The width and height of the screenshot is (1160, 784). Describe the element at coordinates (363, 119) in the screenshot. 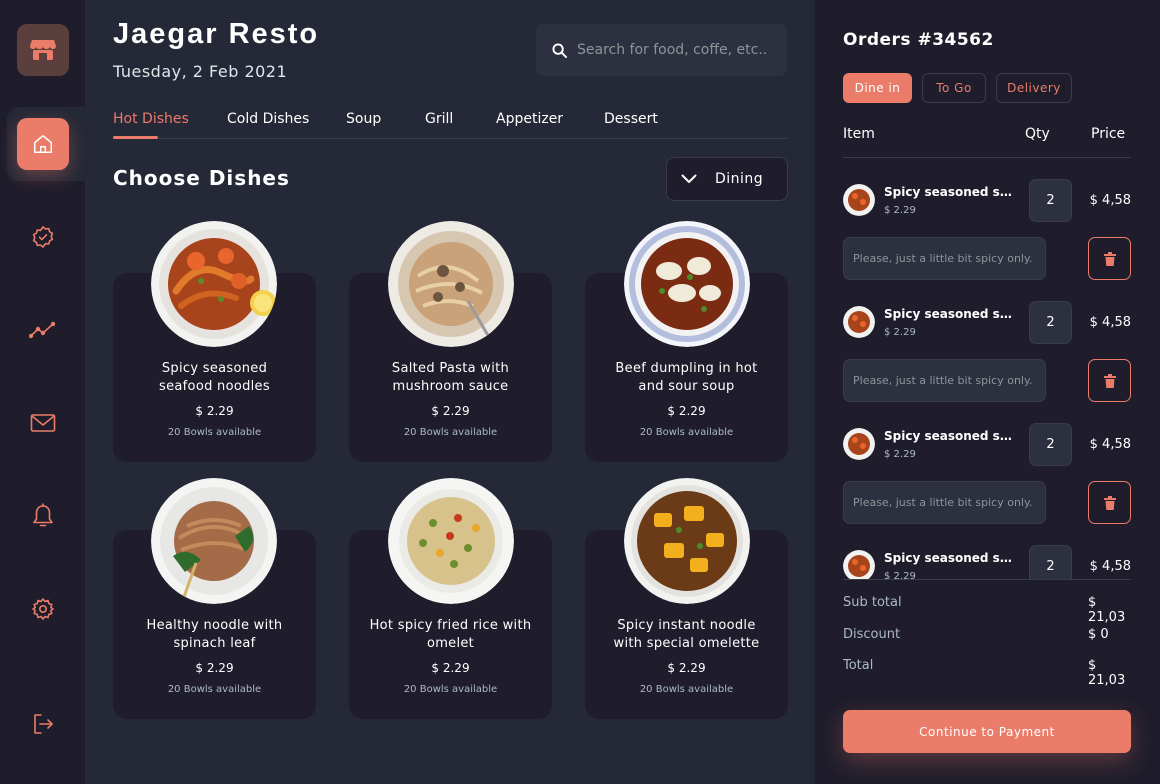

I see `tab-soup: Soup` at that location.